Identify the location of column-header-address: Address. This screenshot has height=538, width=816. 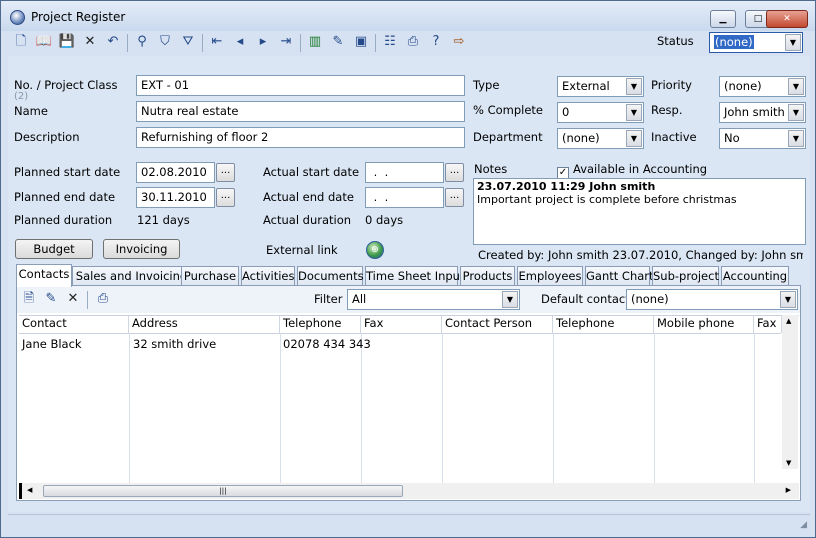
(204, 324).